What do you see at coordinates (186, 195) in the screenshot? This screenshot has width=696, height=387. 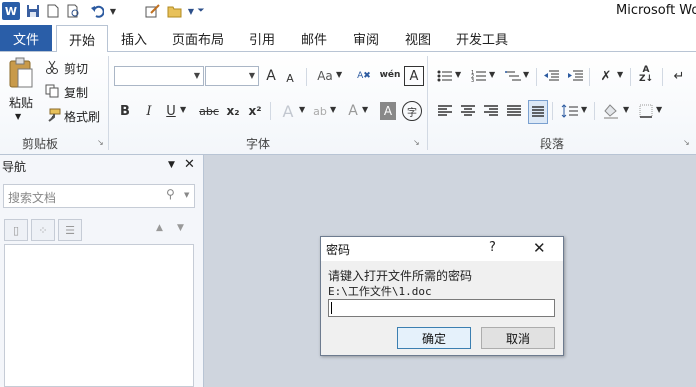 I see `search-dropdown-icon: ▼` at bounding box center [186, 195].